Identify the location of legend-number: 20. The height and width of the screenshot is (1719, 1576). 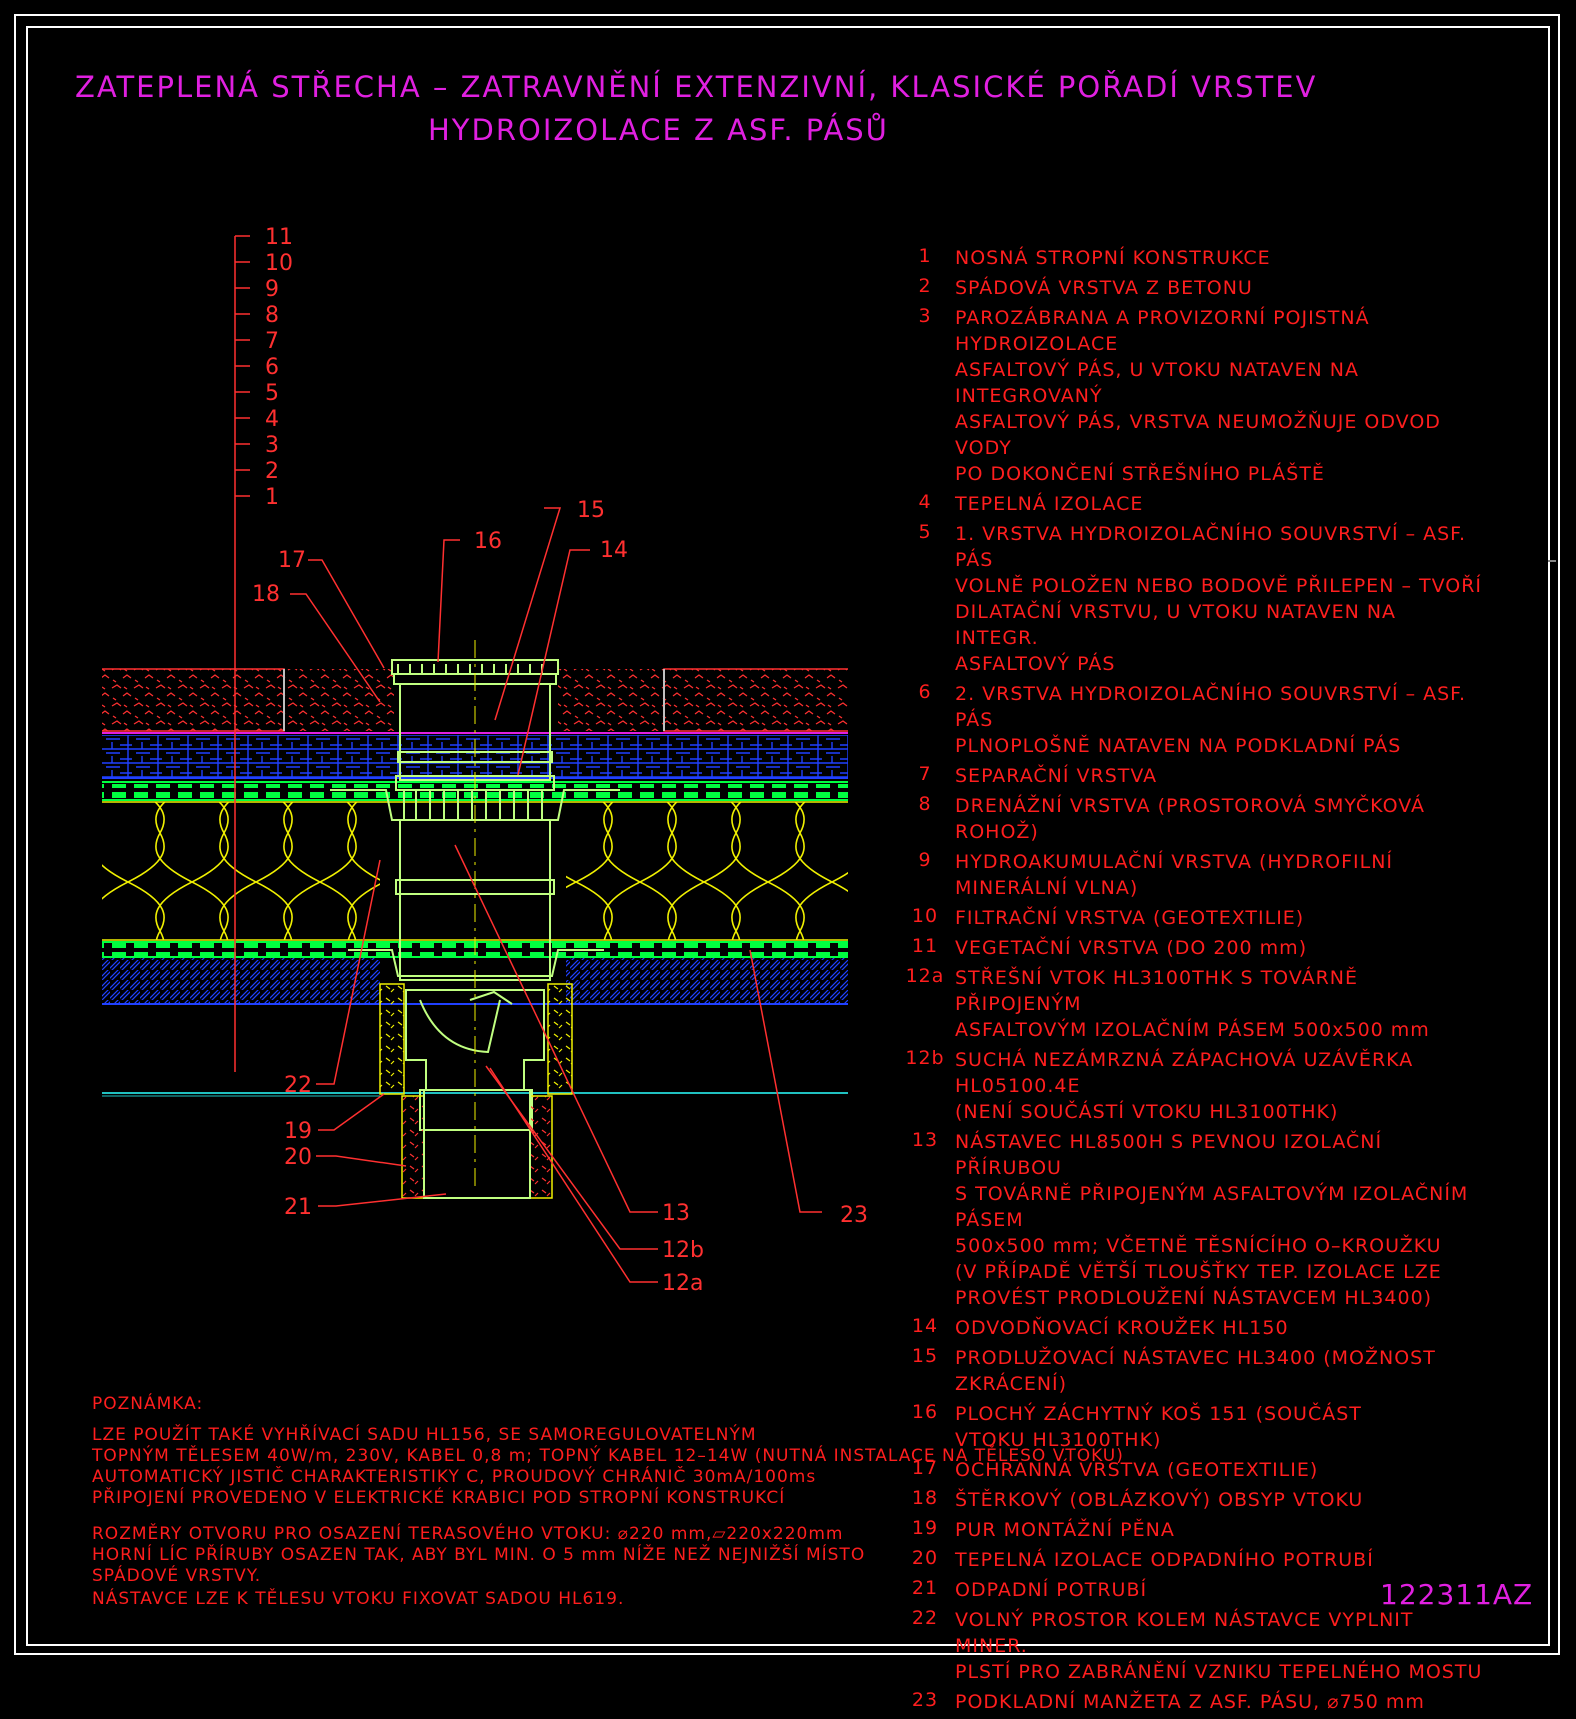
(925, 1558).